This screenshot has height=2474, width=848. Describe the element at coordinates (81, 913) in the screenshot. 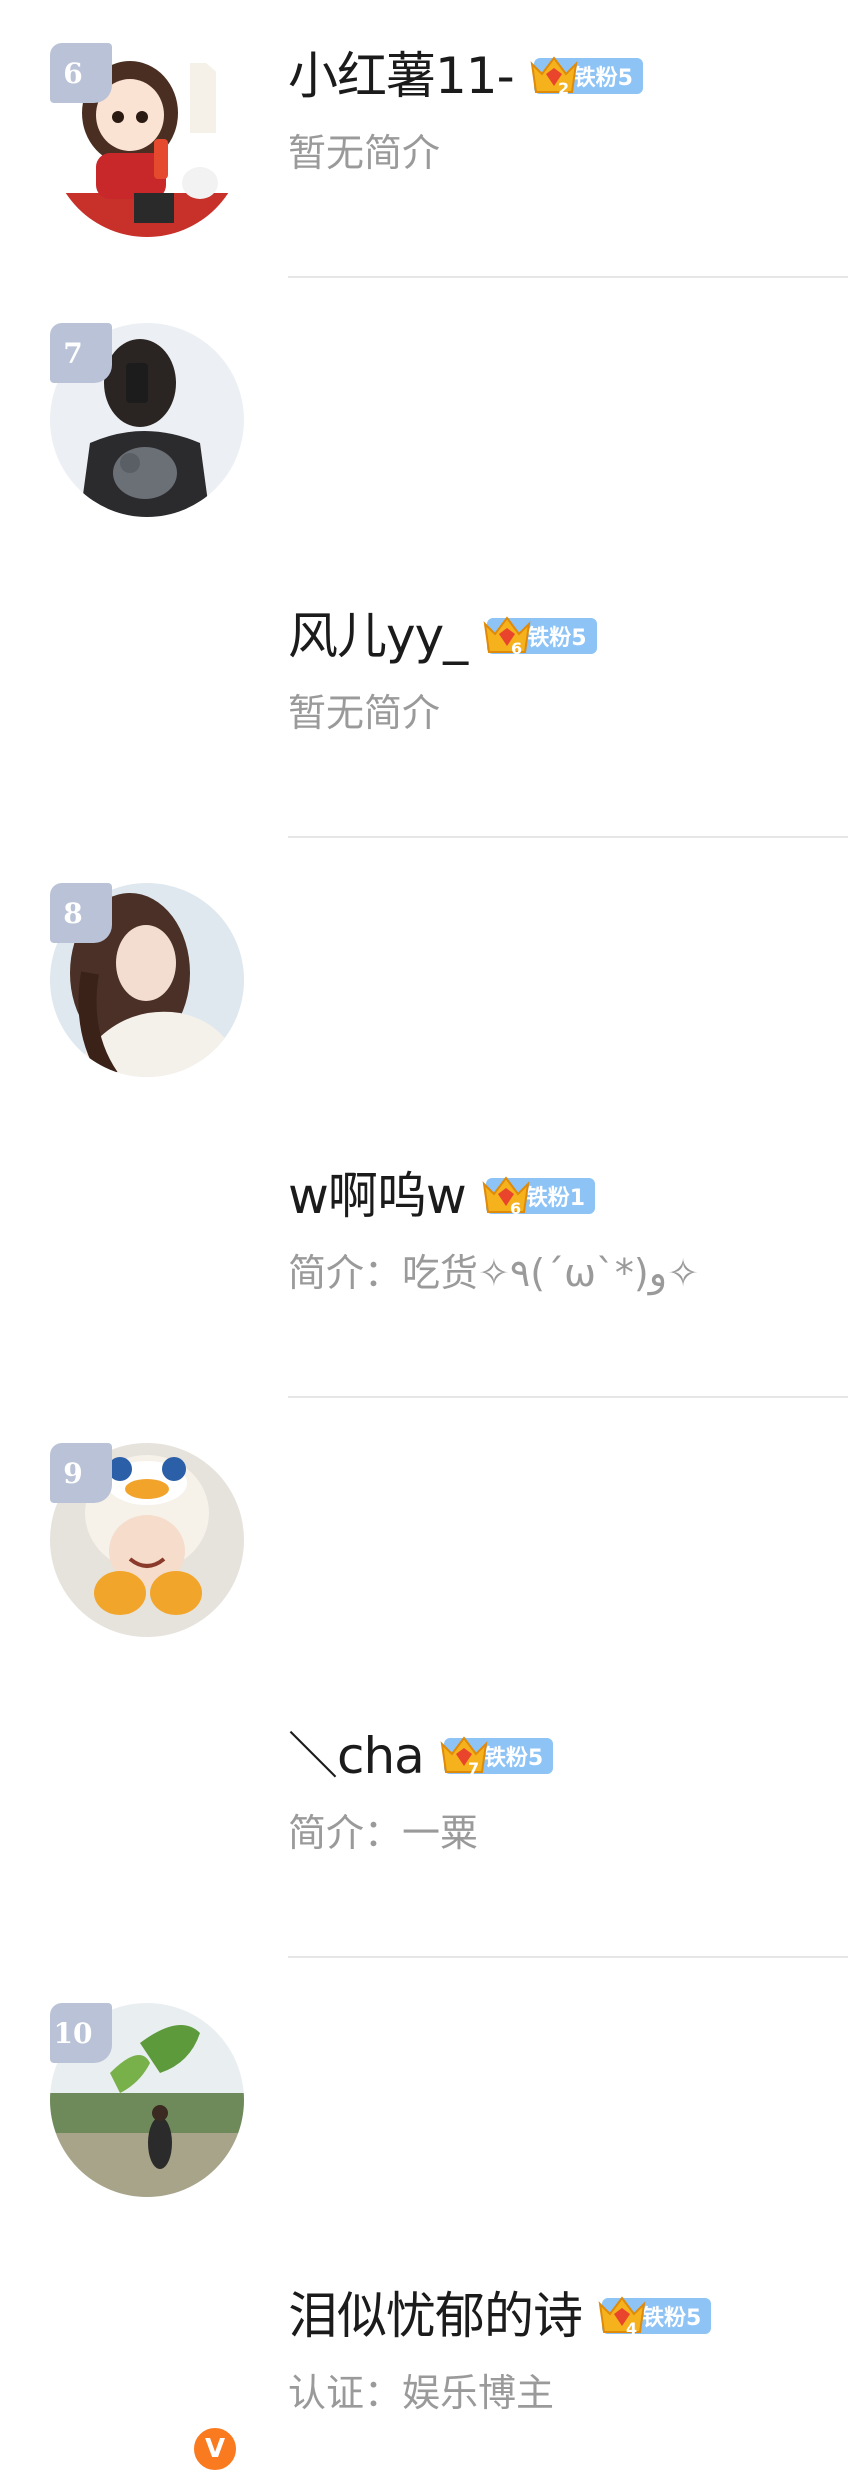

I see `rank-badge: 8` at that location.